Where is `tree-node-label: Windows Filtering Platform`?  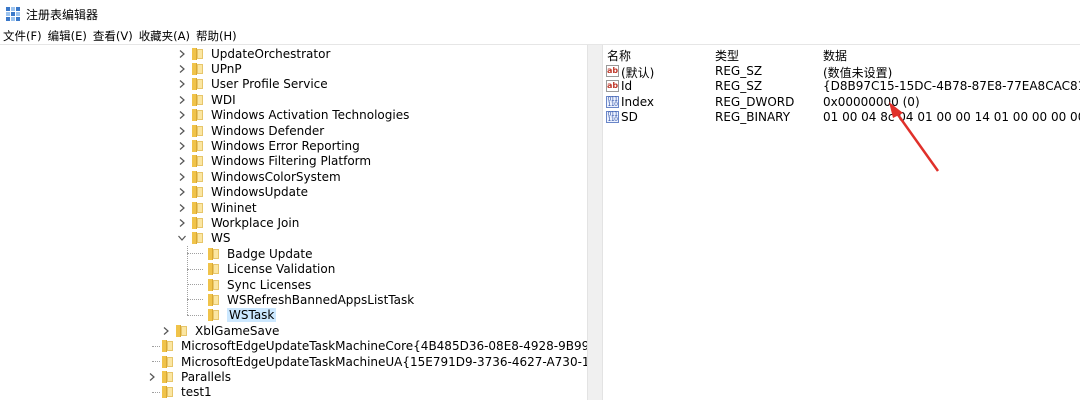
tree-node-label: Windows Filtering Platform is located at coordinates (291, 161).